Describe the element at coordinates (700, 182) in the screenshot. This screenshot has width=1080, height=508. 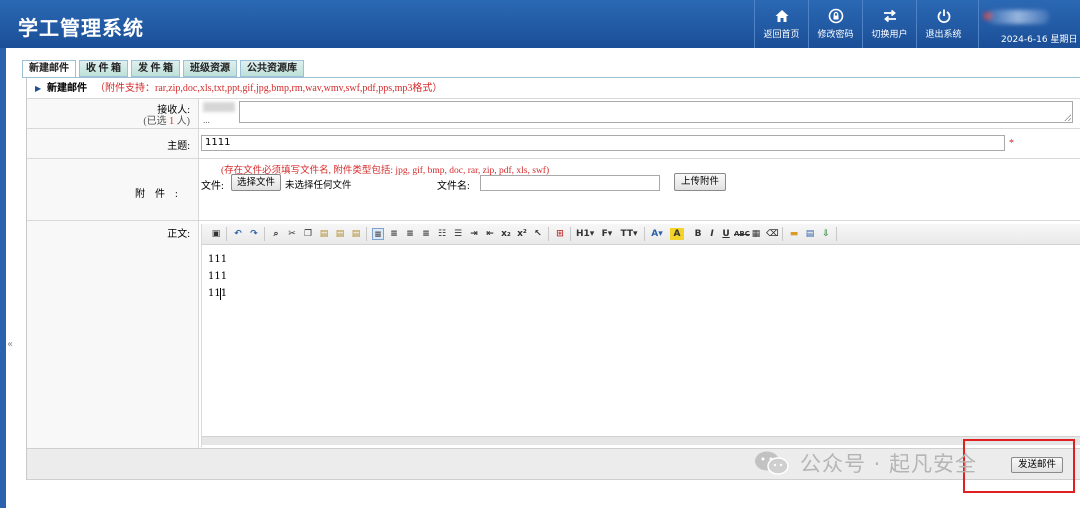
I see `upload-attachment-button: 上传附件` at that location.